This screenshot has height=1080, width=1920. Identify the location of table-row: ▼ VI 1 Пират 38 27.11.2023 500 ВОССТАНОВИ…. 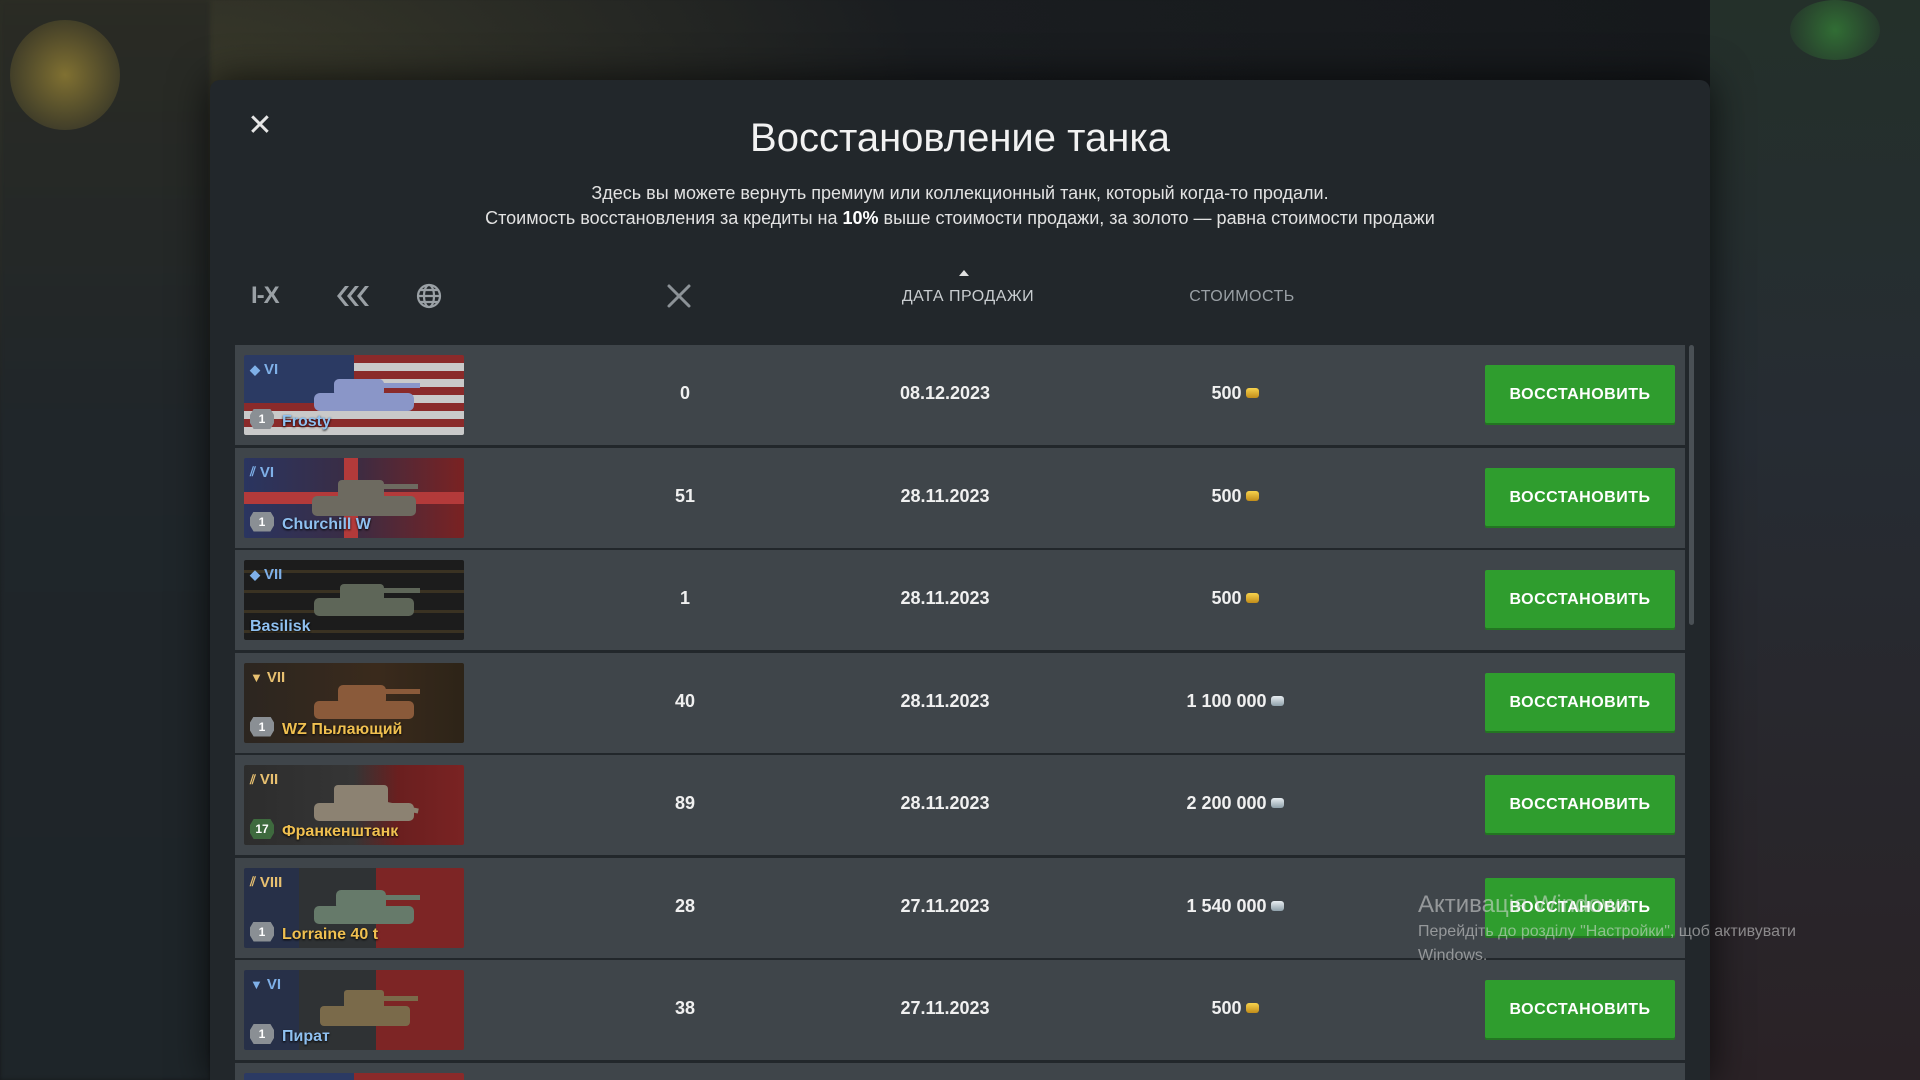
(960, 1010).